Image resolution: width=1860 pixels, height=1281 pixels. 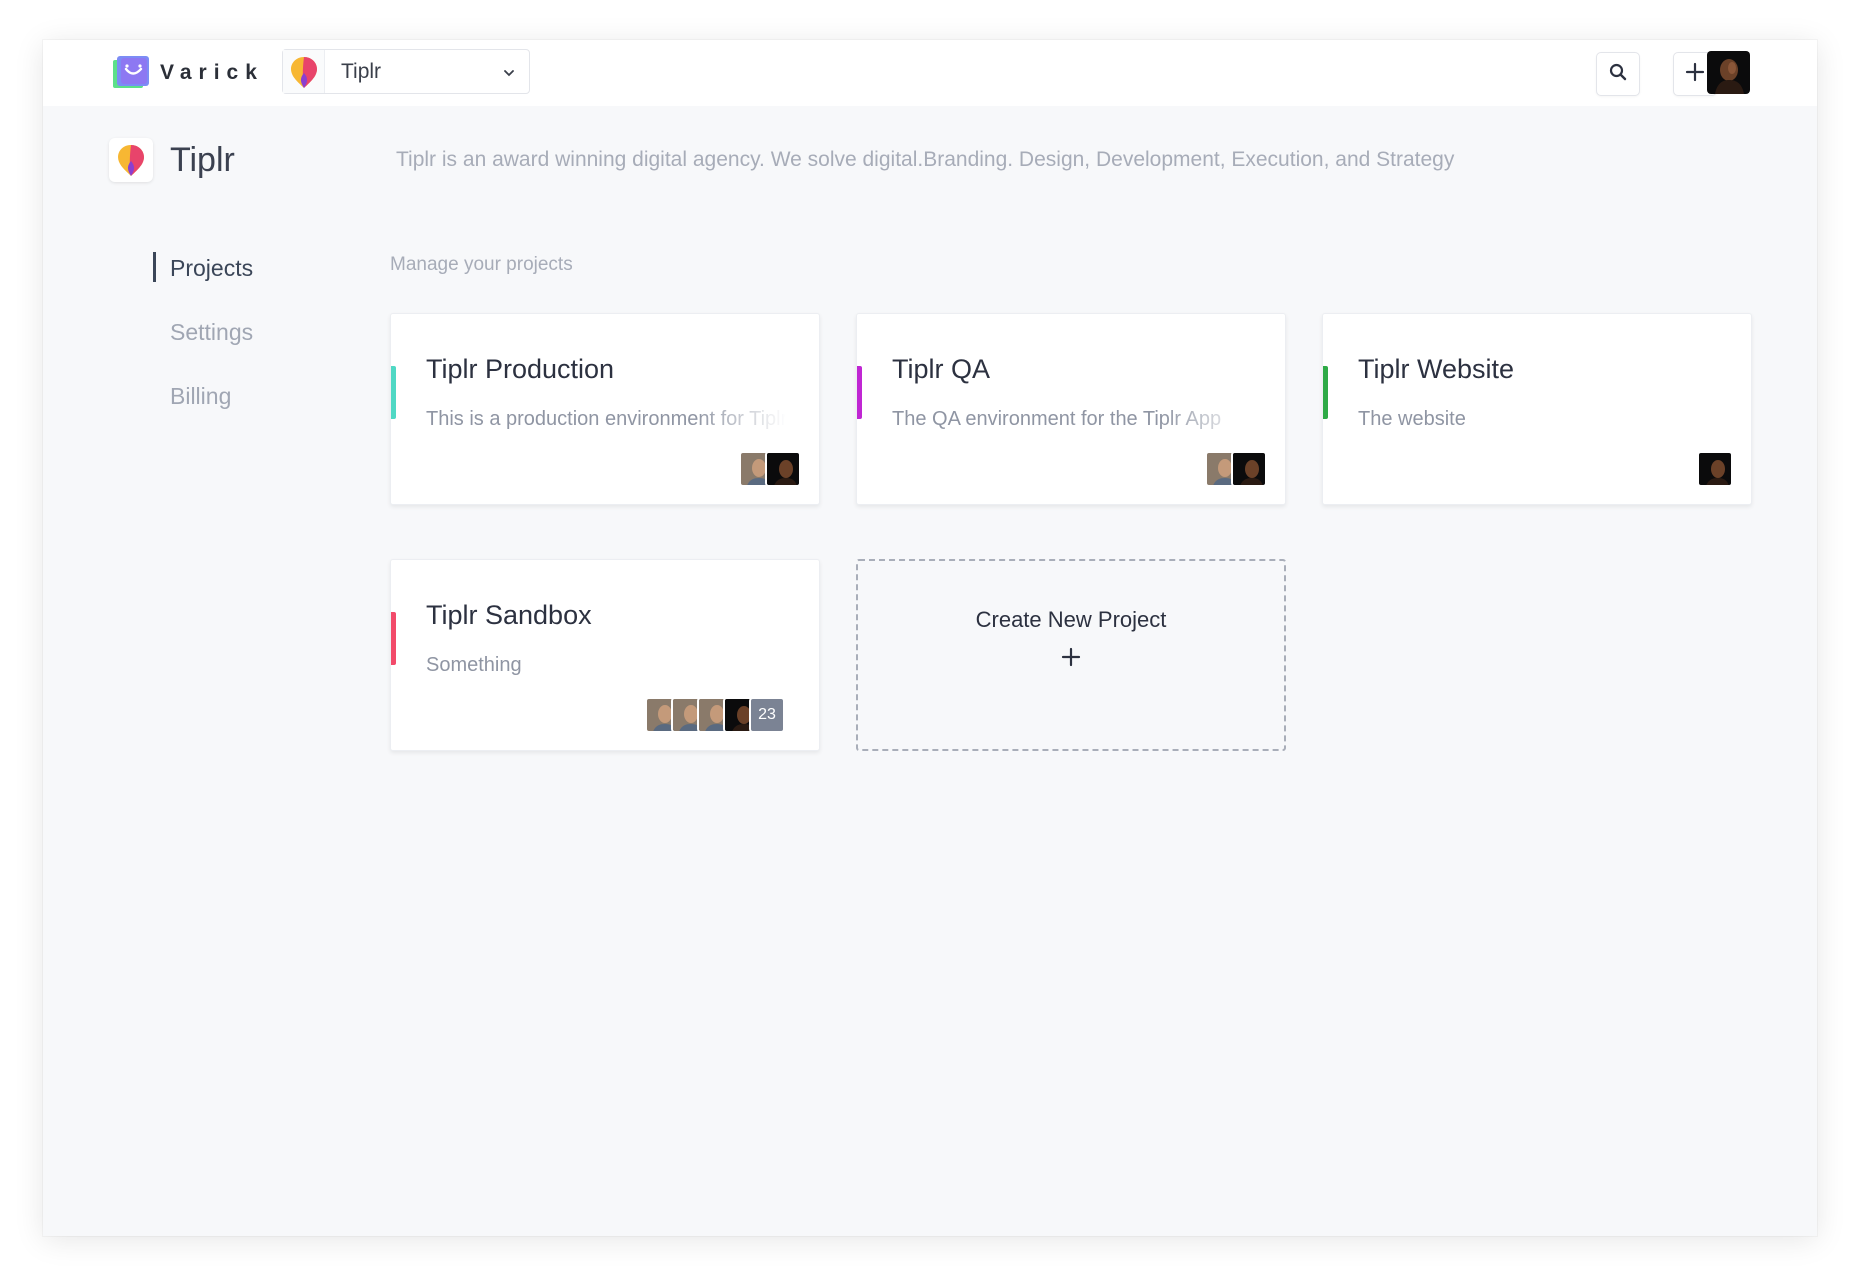 I want to click on varick-logo-icon, so click(x=131, y=73).